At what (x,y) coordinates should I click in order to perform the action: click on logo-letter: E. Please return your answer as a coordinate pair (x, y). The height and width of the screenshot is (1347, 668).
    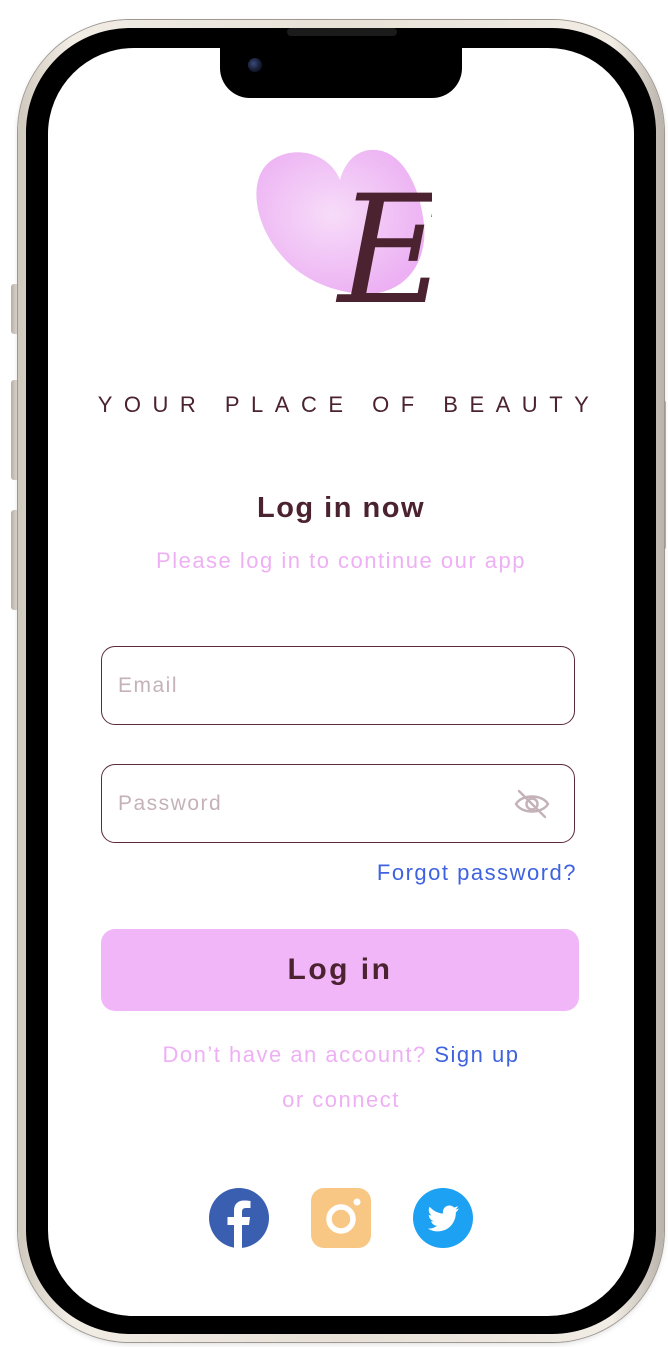
    Looking at the image, I should click on (383, 240).